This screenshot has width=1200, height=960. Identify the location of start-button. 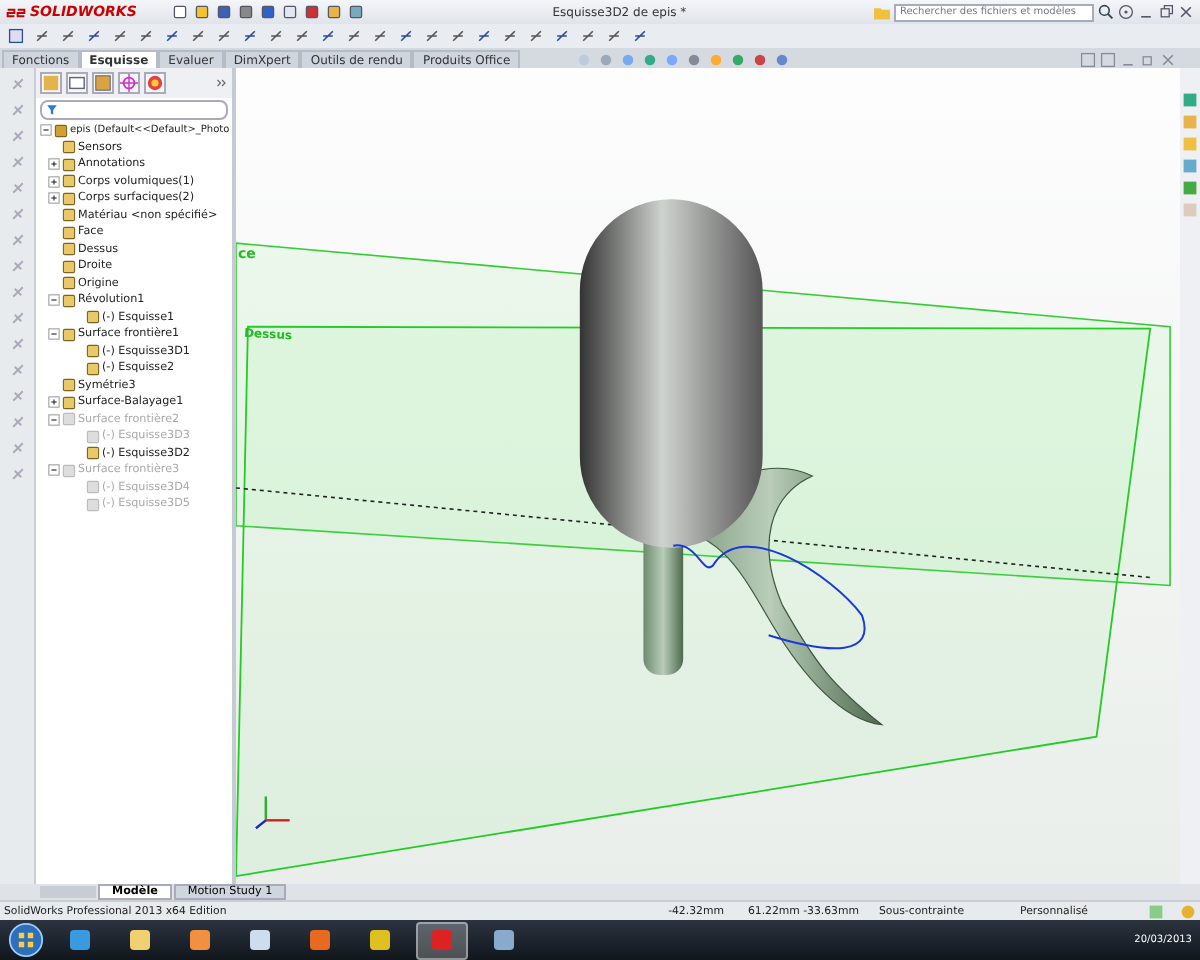
(26, 940).